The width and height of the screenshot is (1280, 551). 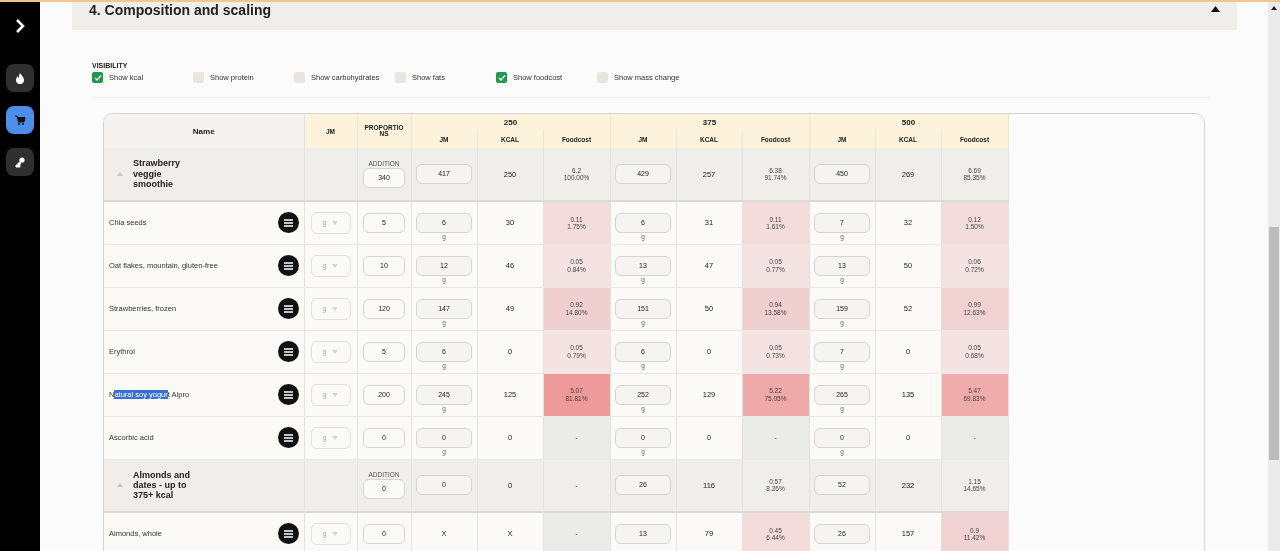 I want to click on scroll-up-icon, so click(x=1274, y=8).